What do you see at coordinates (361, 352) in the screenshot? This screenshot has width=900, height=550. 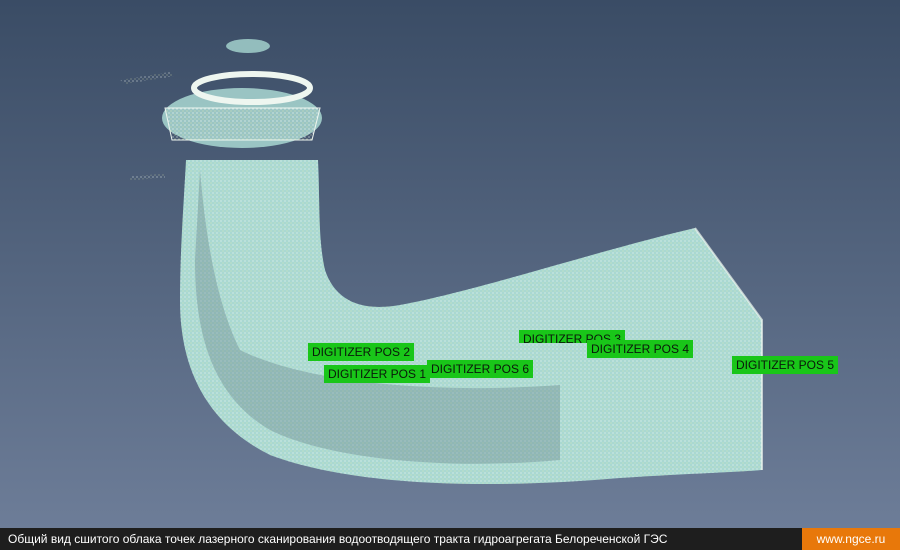 I see `marker-digitizer-pos-2: DIGITIZER POS 2` at bounding box center [361, 352].